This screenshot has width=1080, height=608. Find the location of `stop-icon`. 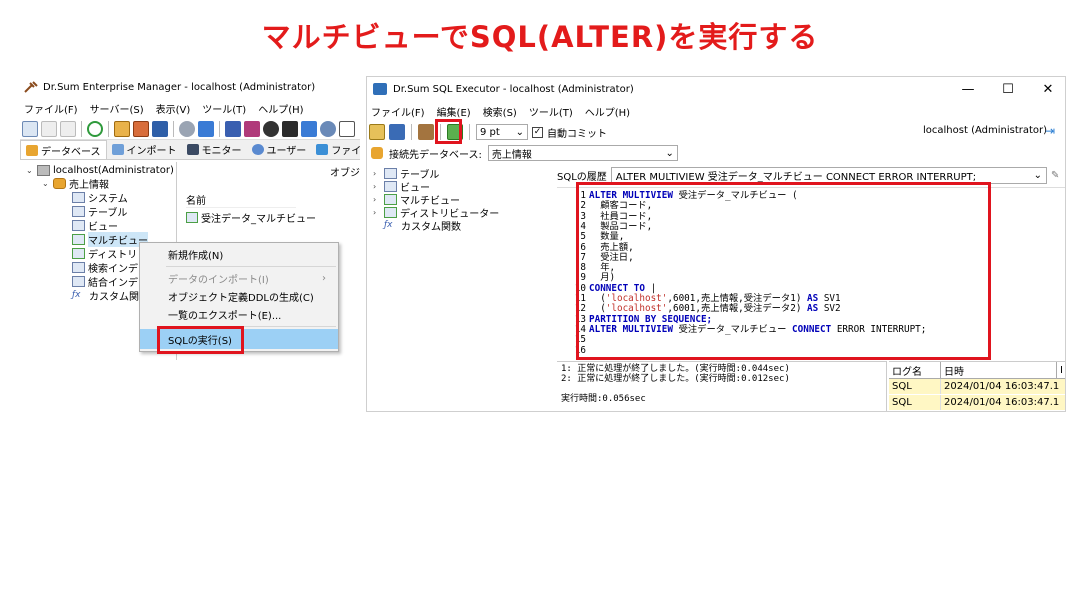

stop-icon is located at coordinates (271, 128).